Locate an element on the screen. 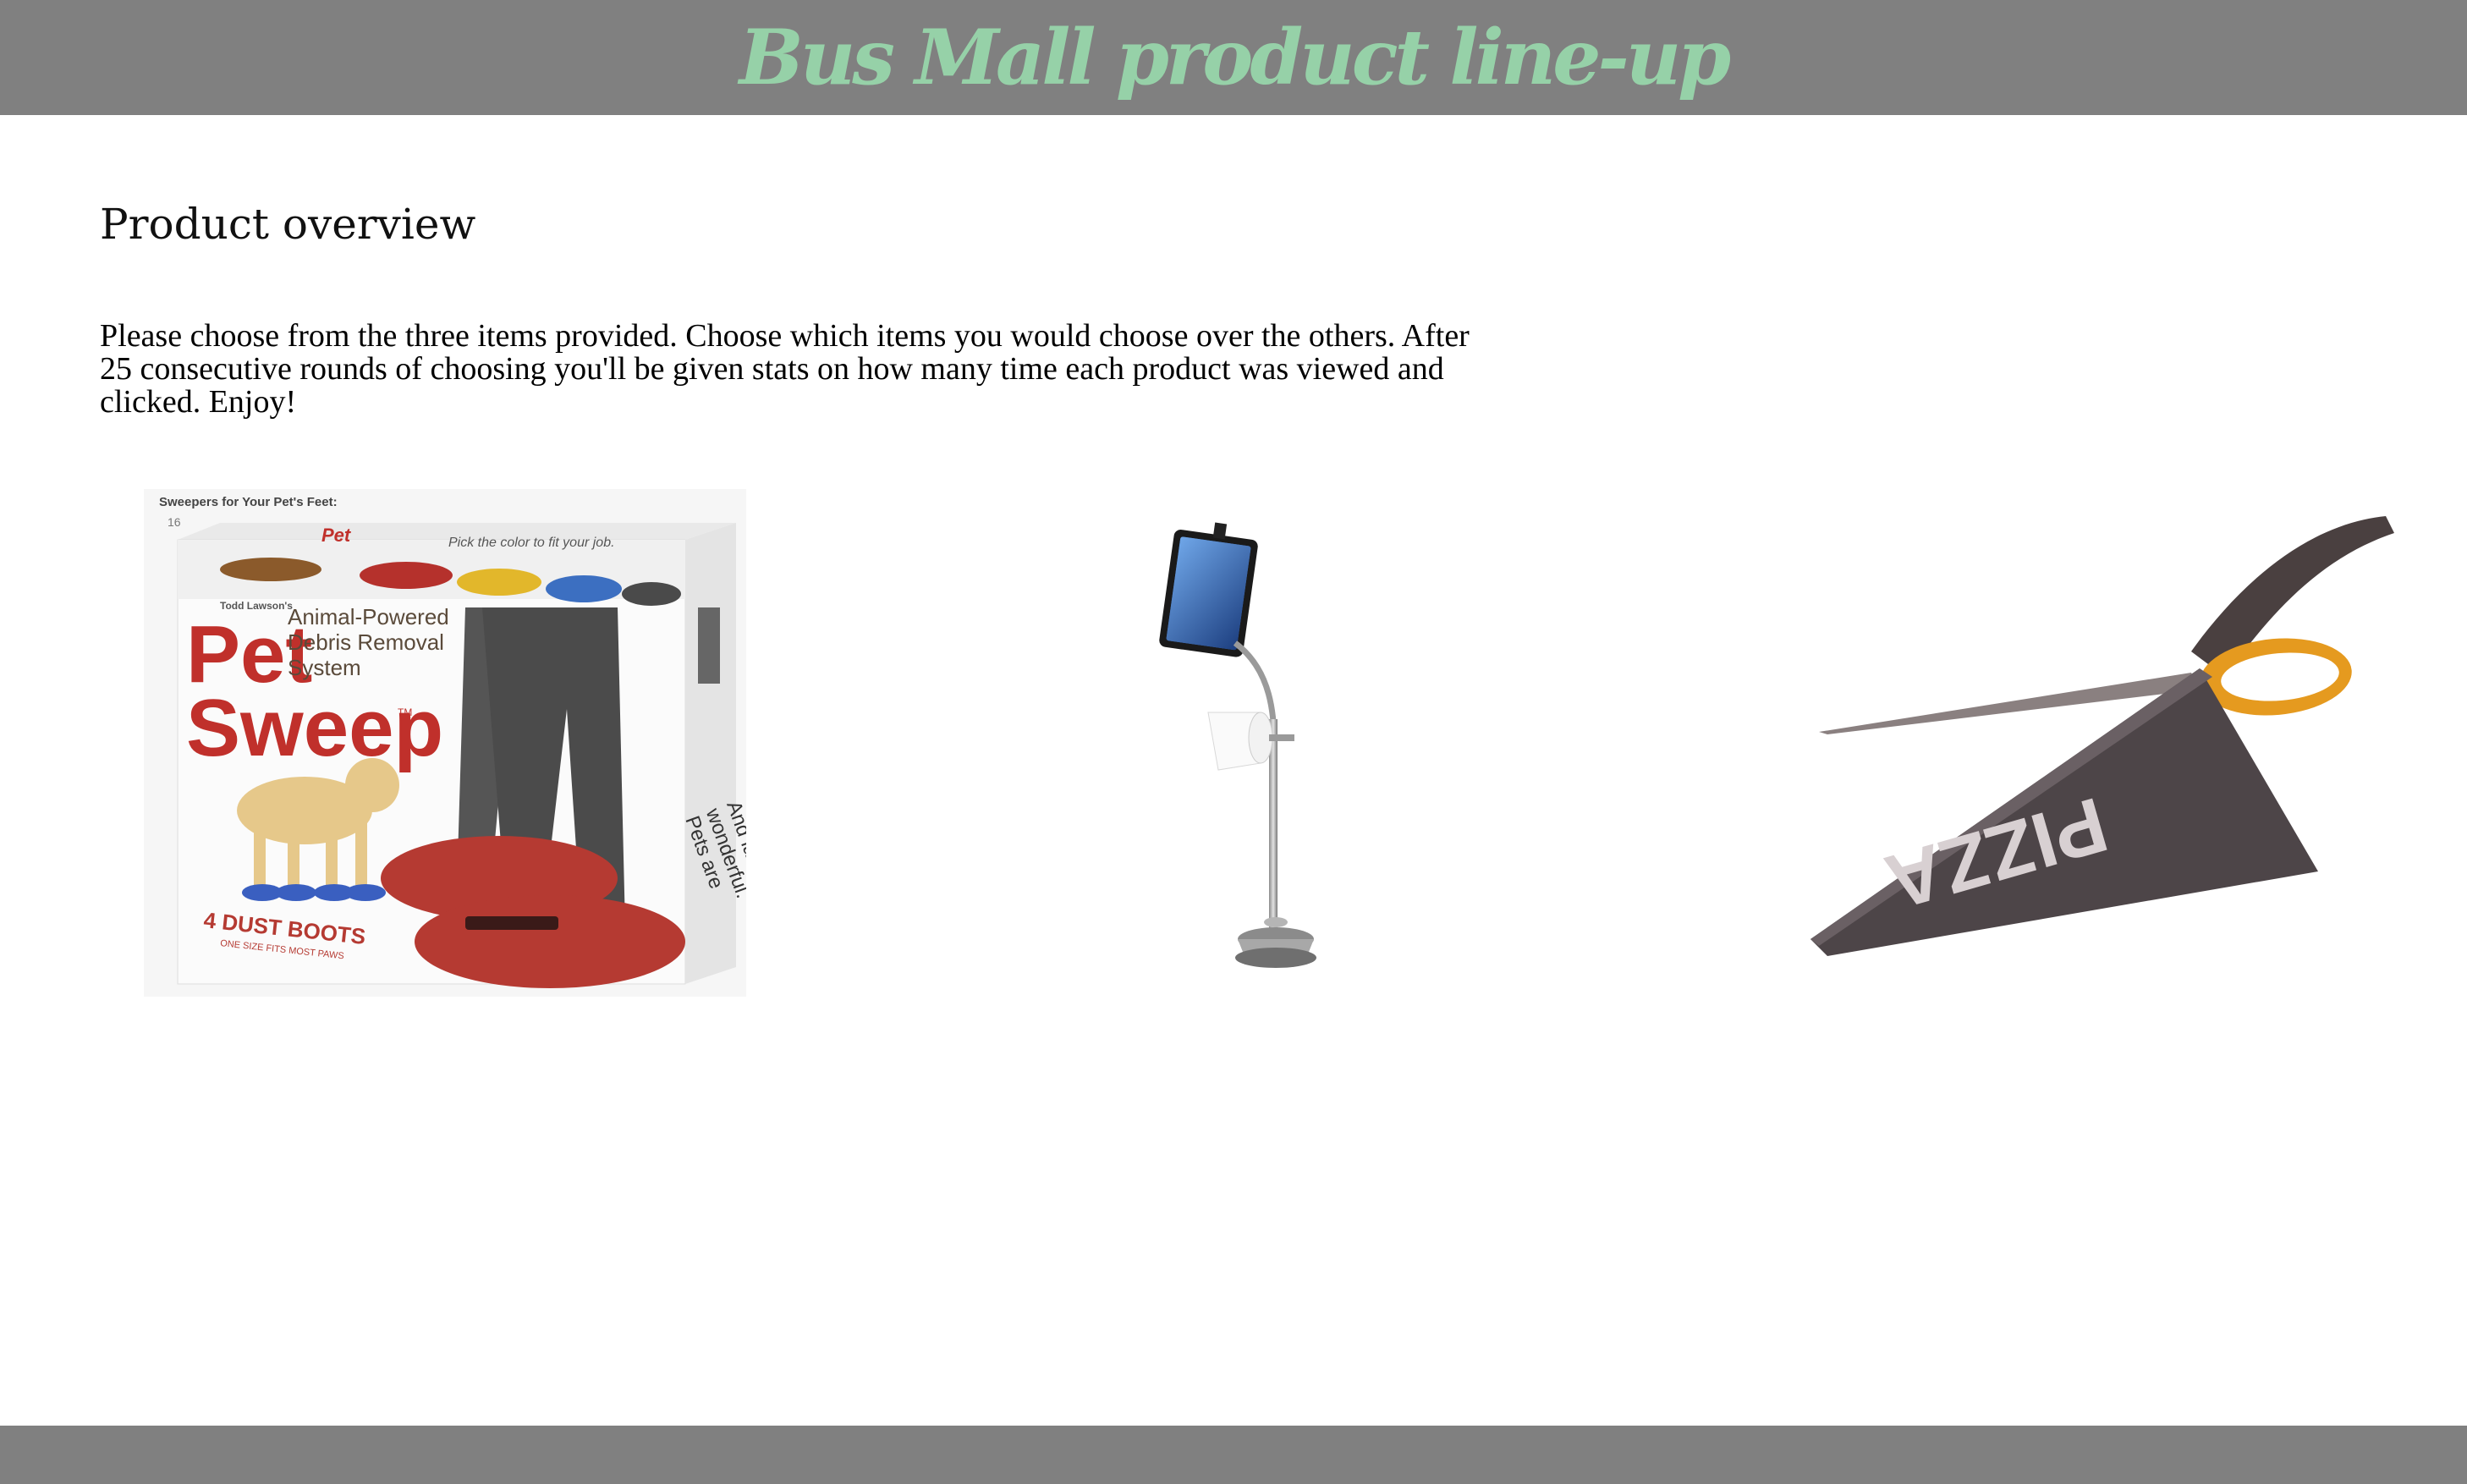 The image size is (2467, 1484). box-number: 16 is located at coordinates (174, 522).